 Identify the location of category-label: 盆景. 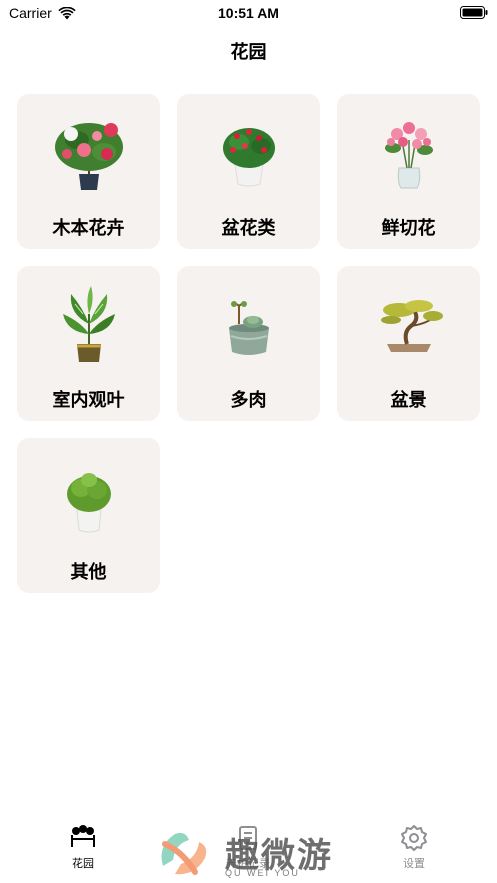
(408, 400).